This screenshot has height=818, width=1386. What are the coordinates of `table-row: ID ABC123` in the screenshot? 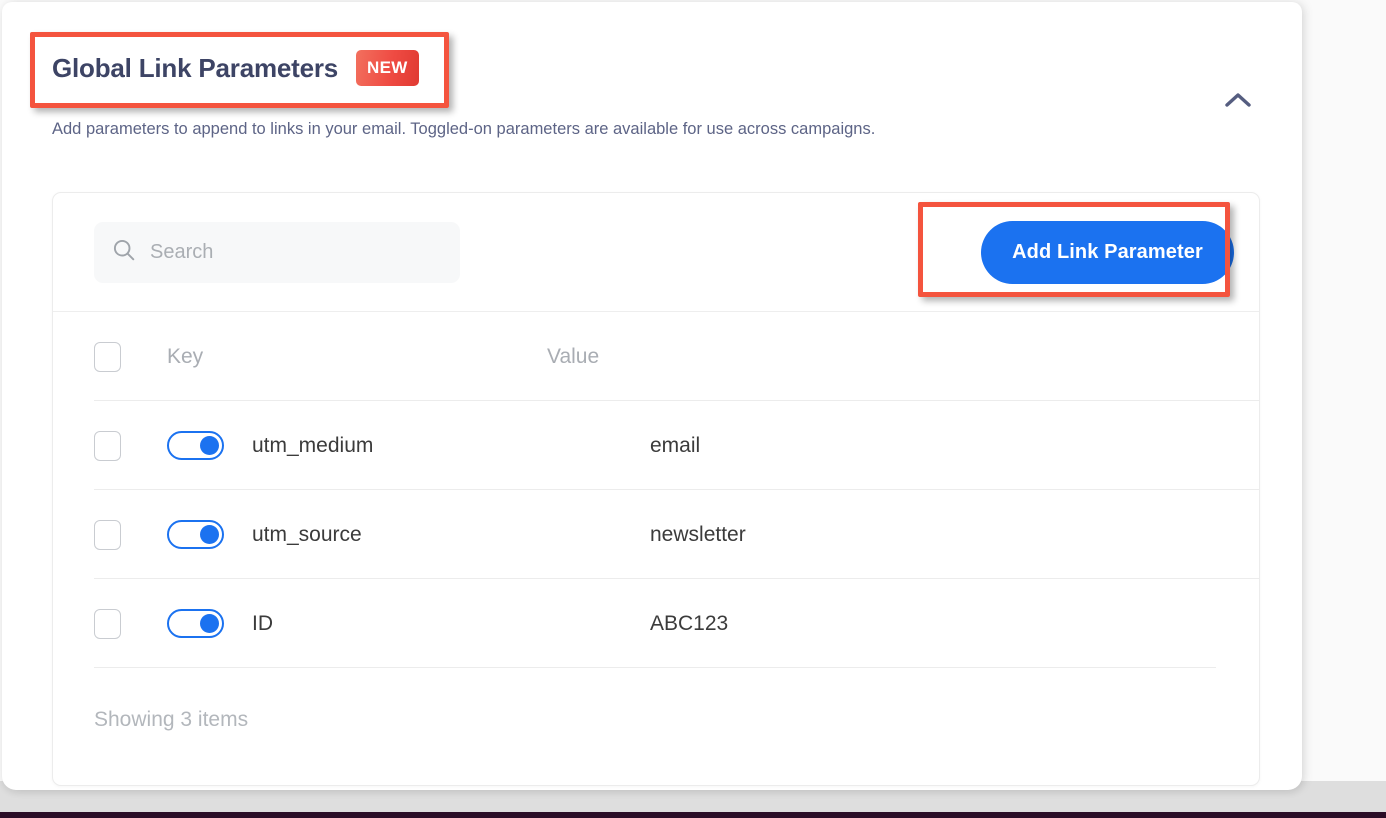 It's located at (656, 623).